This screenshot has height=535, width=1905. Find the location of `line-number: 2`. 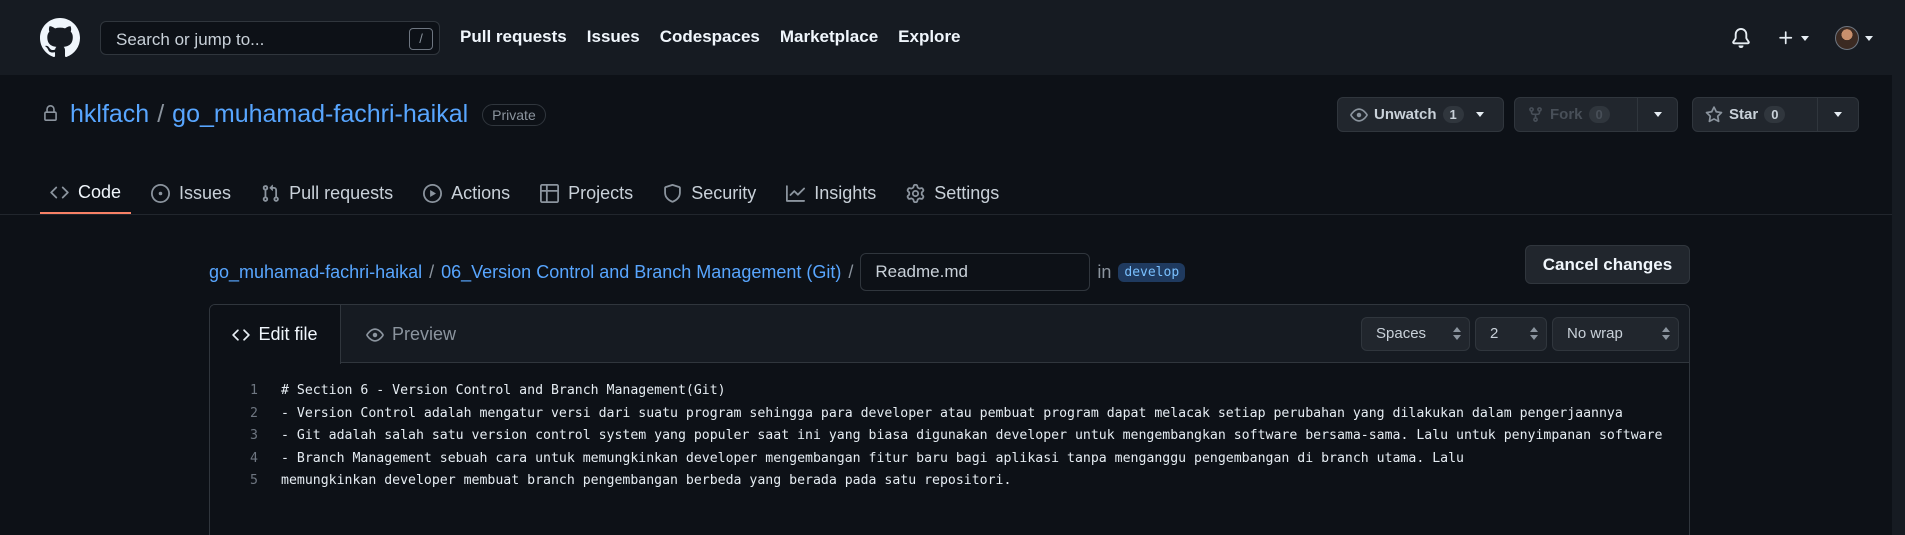

line-number: 2 is located at coordinates (254, 413).